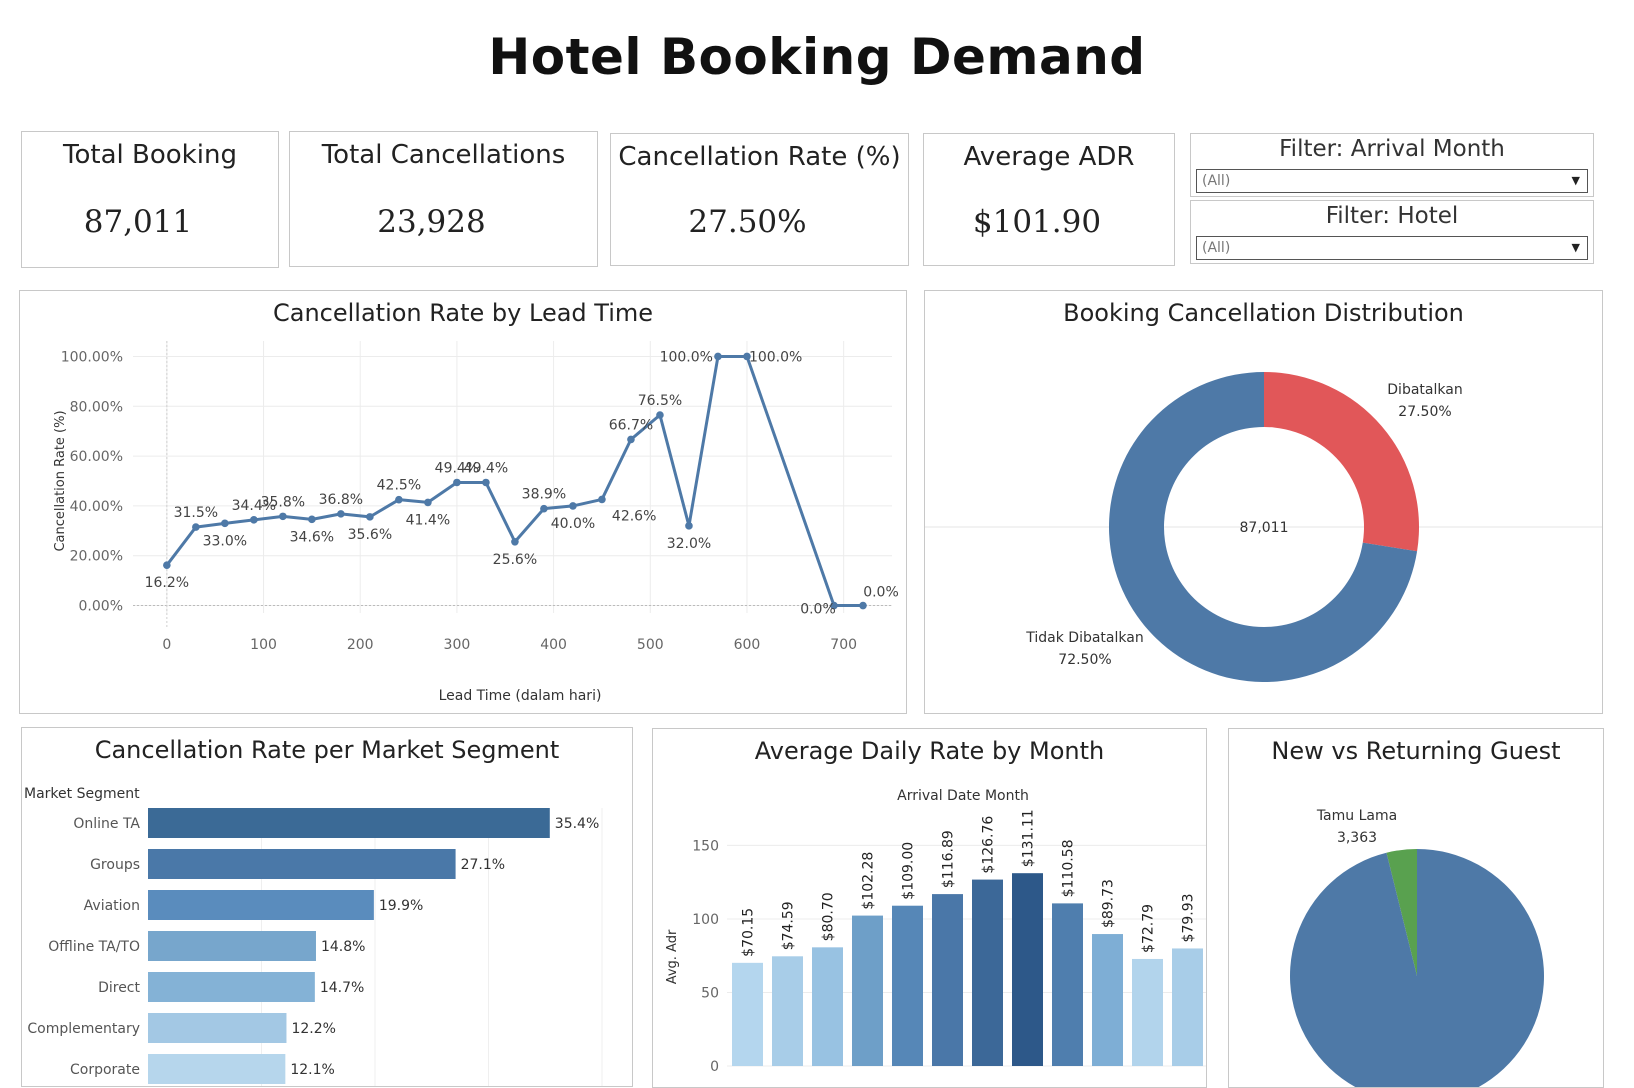 This screenshot has width=1634, height=1088. What do you see at coordinates (1109, 903) in the screenshot?
I see `bar-value-label: $89.73` at bounding box center [1109, 903].